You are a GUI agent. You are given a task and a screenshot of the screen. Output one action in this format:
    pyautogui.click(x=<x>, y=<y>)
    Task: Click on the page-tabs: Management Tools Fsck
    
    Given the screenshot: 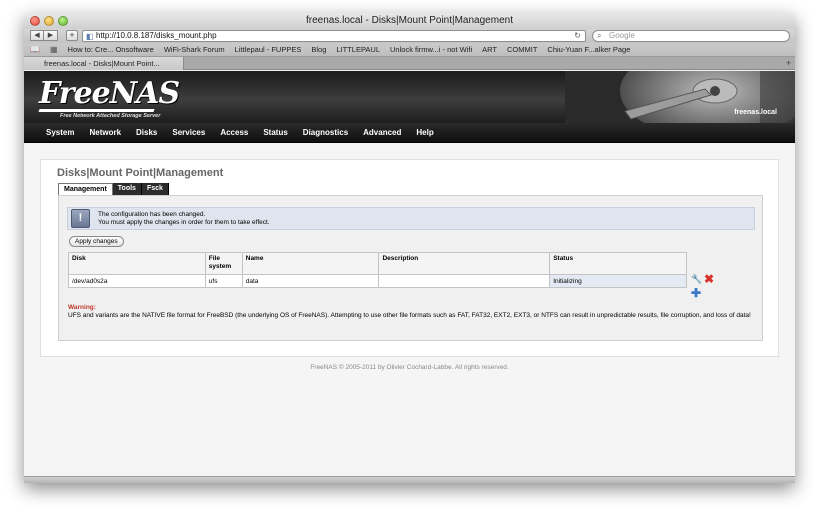 What is the action you would take?
    pyautogui.click(x=113, y=189)
    